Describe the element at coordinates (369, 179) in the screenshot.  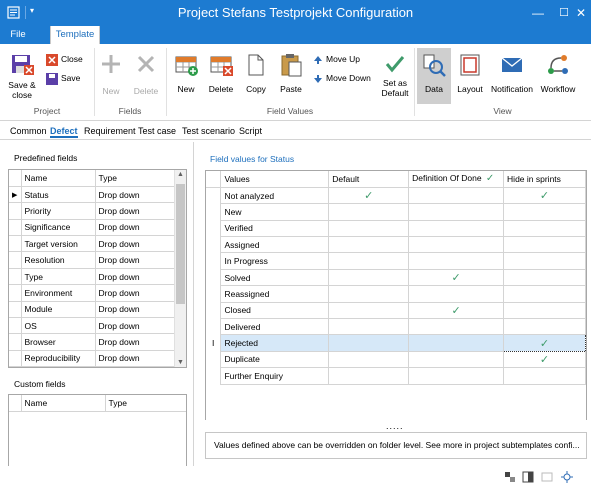
I see `column-header-default: Default` at that location.